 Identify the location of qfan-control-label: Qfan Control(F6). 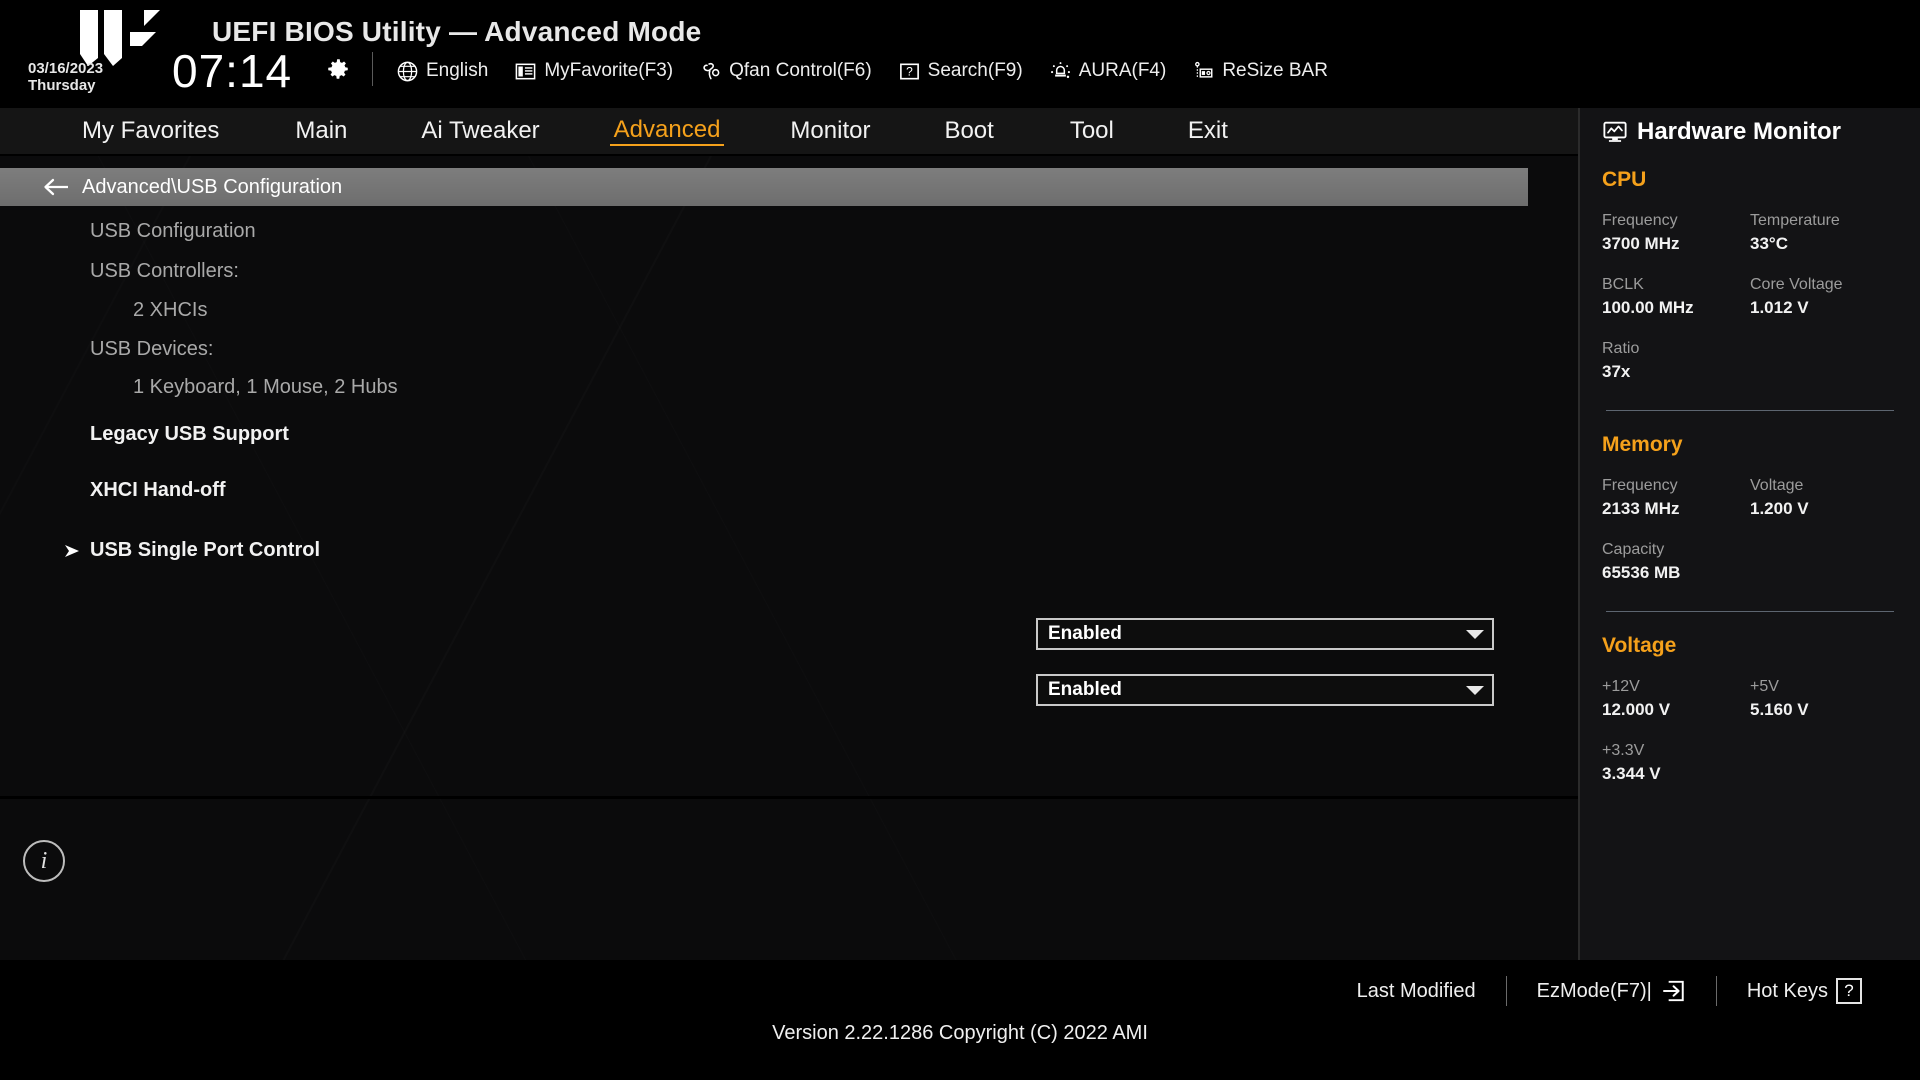
(800, 70).